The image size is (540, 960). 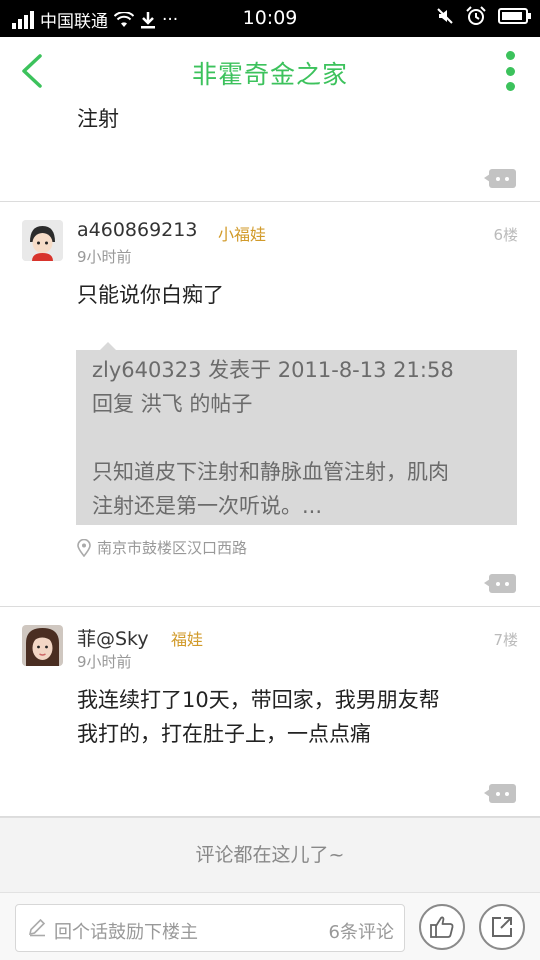 I want to click on post-body: 我连续打了10天，带回家，我男朋友帮 我打的，打在肚子上，一点点痛, so click(x=258, y=717).